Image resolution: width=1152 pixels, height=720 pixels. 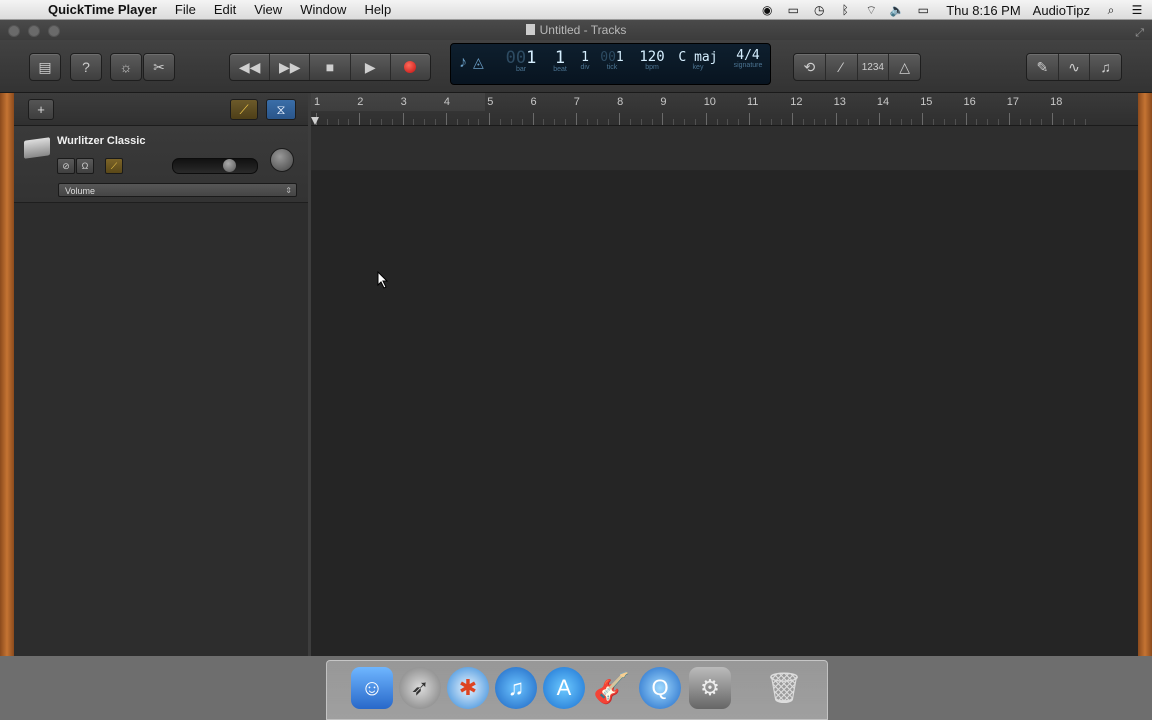 I want to click on play-icon: ▶, so click(x=370, y=66).